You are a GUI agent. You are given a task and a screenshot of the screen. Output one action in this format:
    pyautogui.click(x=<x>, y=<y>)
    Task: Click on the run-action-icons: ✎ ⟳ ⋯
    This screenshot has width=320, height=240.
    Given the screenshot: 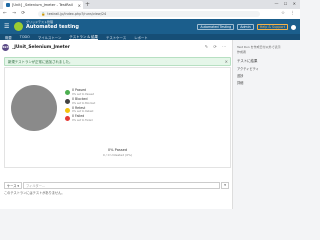 What is the action you would take?
    pyautogui.click(x=216, y=46)
    